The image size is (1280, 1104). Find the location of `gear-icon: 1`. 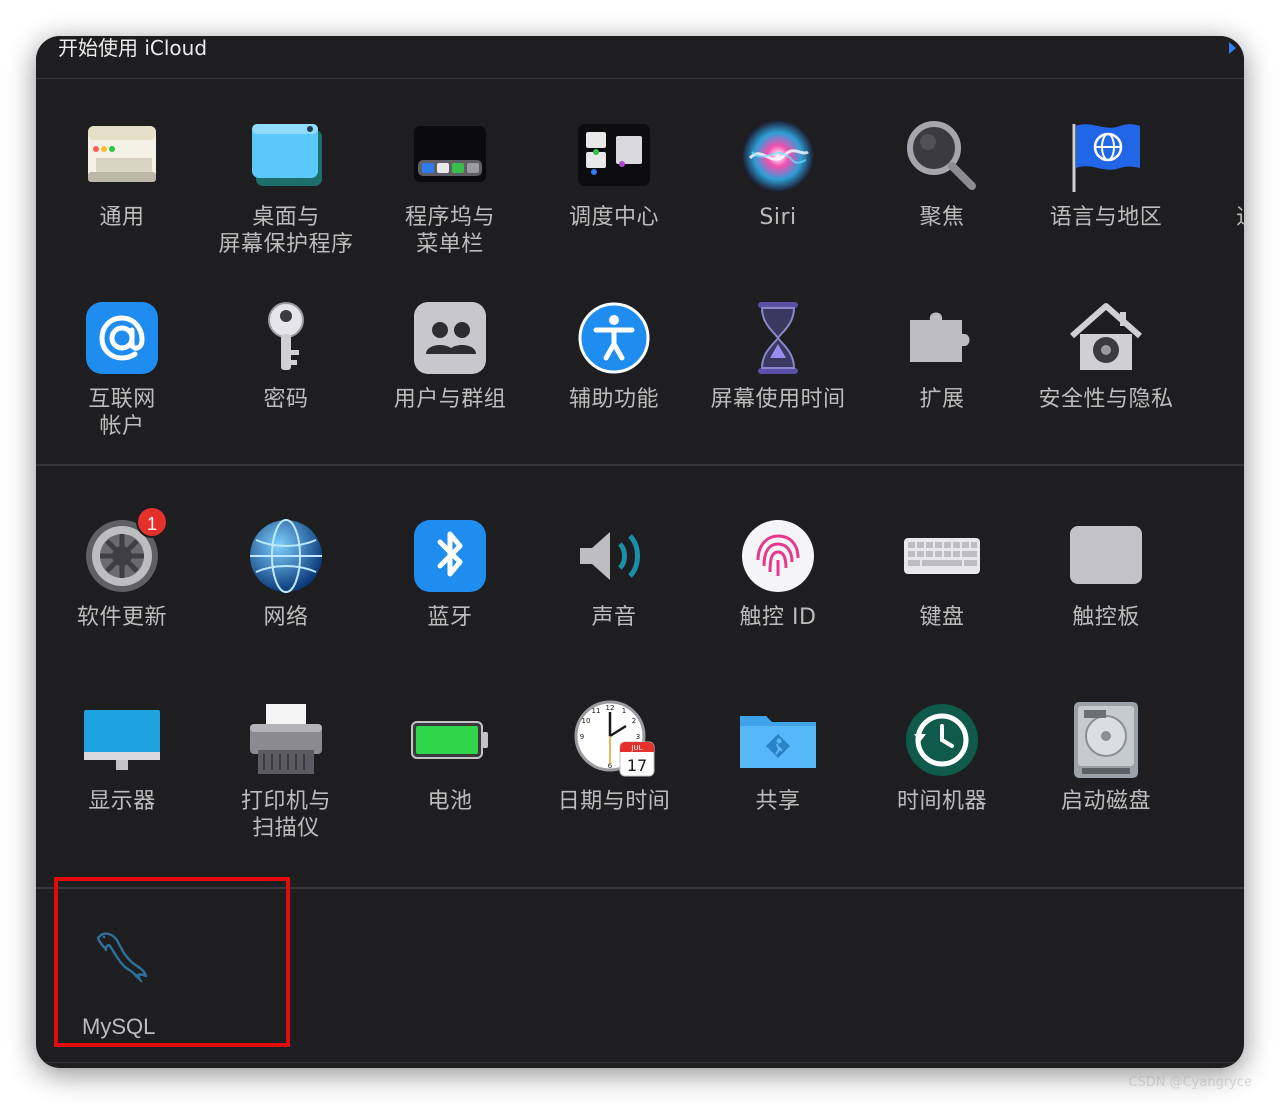

gear-icon: 1 is located at coordinates (124, 552).